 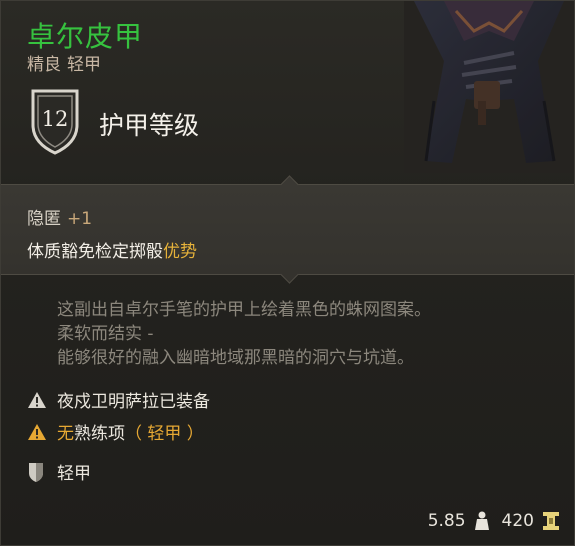 I want to click on price-value: 420, so click(x=517, y=521).